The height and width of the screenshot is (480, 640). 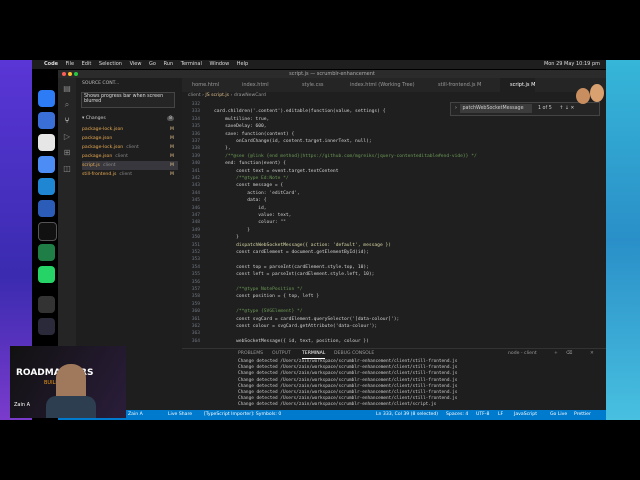 I want to click on cursor-position: Ln 333, Col 39 (8 selected), so click(x=407, y=415).